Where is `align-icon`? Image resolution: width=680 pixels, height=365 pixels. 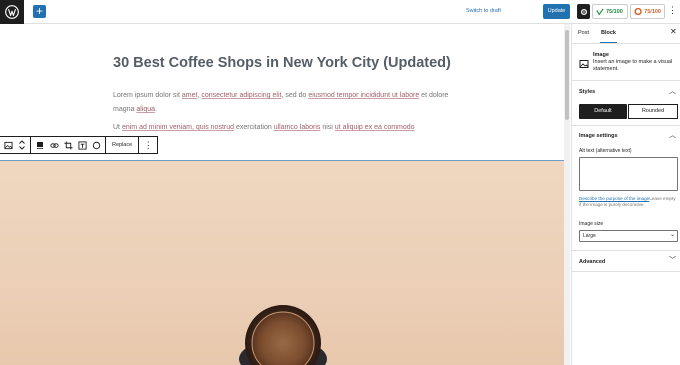 align-icon is located at coordinates (40, 145).